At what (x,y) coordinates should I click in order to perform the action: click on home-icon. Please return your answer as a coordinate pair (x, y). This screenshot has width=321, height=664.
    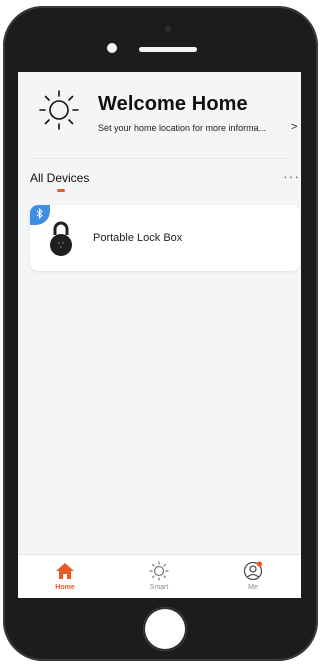
    Looking at the image, I should click on (65, 571).